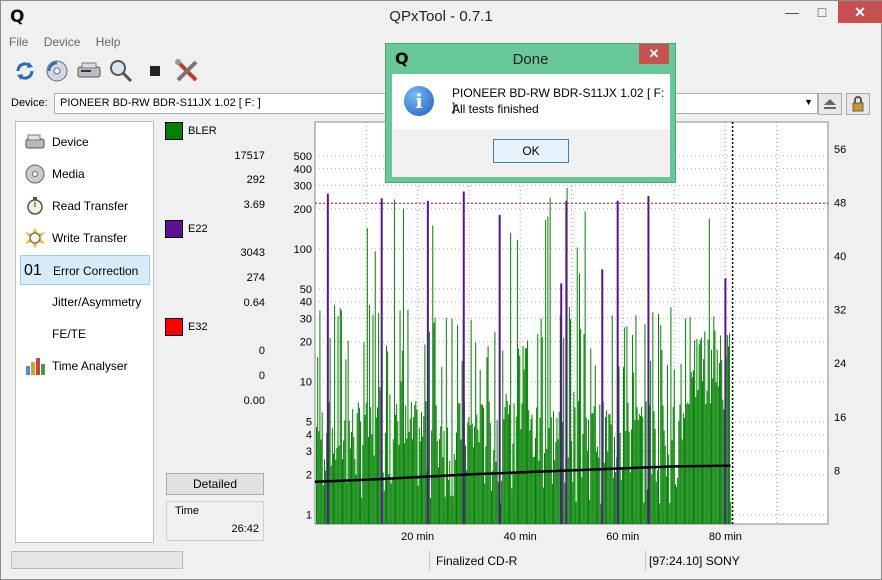  I want to click on y-tick-label: 50, so click(306, 290).